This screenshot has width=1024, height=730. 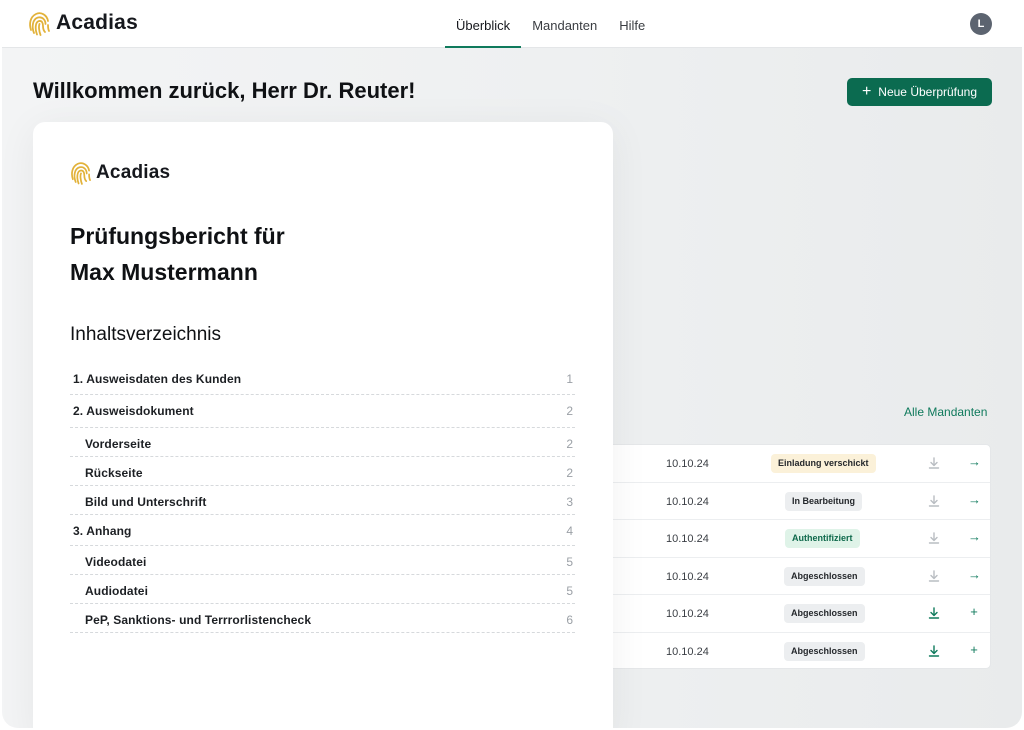 I want to click on toc-item-label: PeP, Sanktions- und Terrrorlistencheck, so click(x=198, y=620).